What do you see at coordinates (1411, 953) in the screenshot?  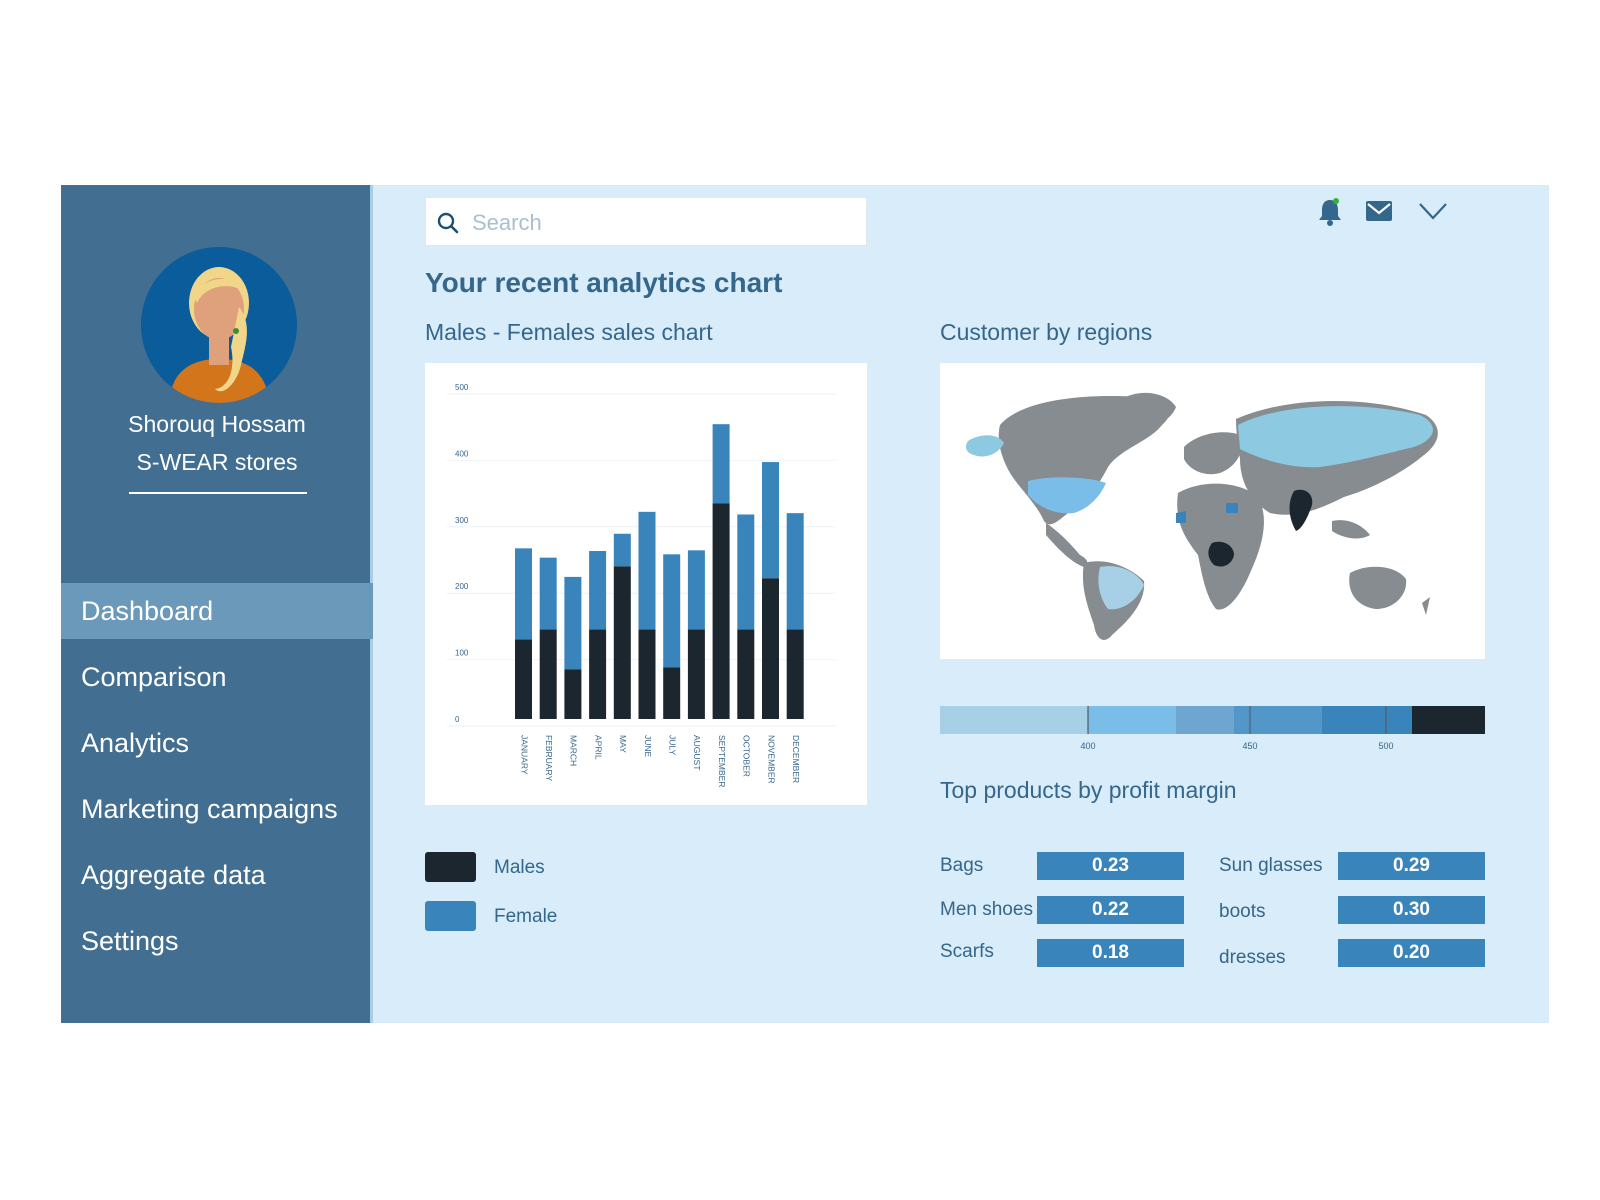 I see `product-value-dresses: 0.20` at bounding box center [1411, 953].